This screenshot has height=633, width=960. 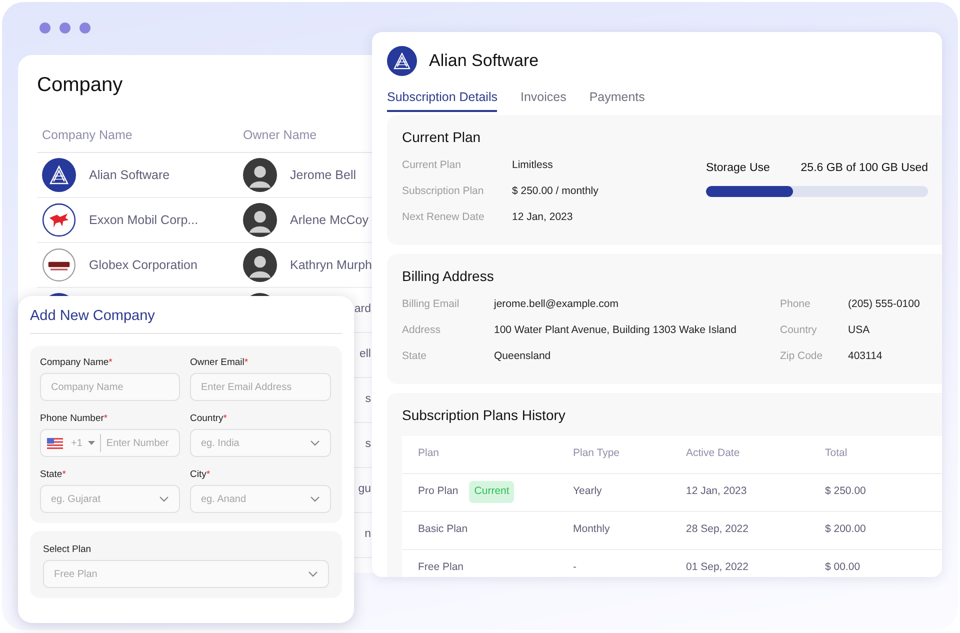 I want to click on owner-name: Arlene McCoy, so click(x=329, y=220).